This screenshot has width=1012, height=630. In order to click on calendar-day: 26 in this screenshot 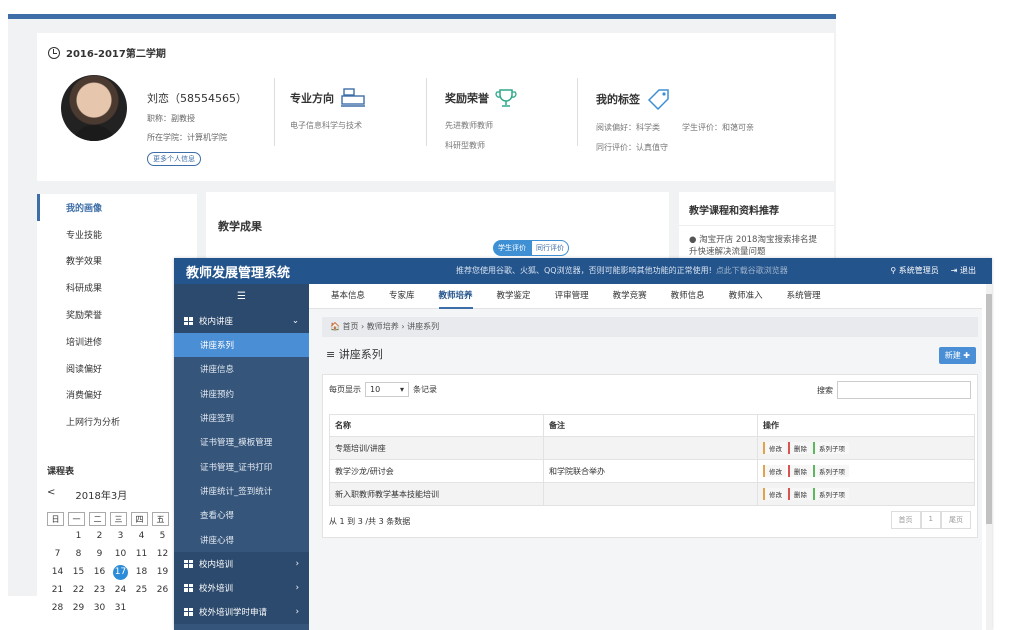, I will do `click(162, 590)`.